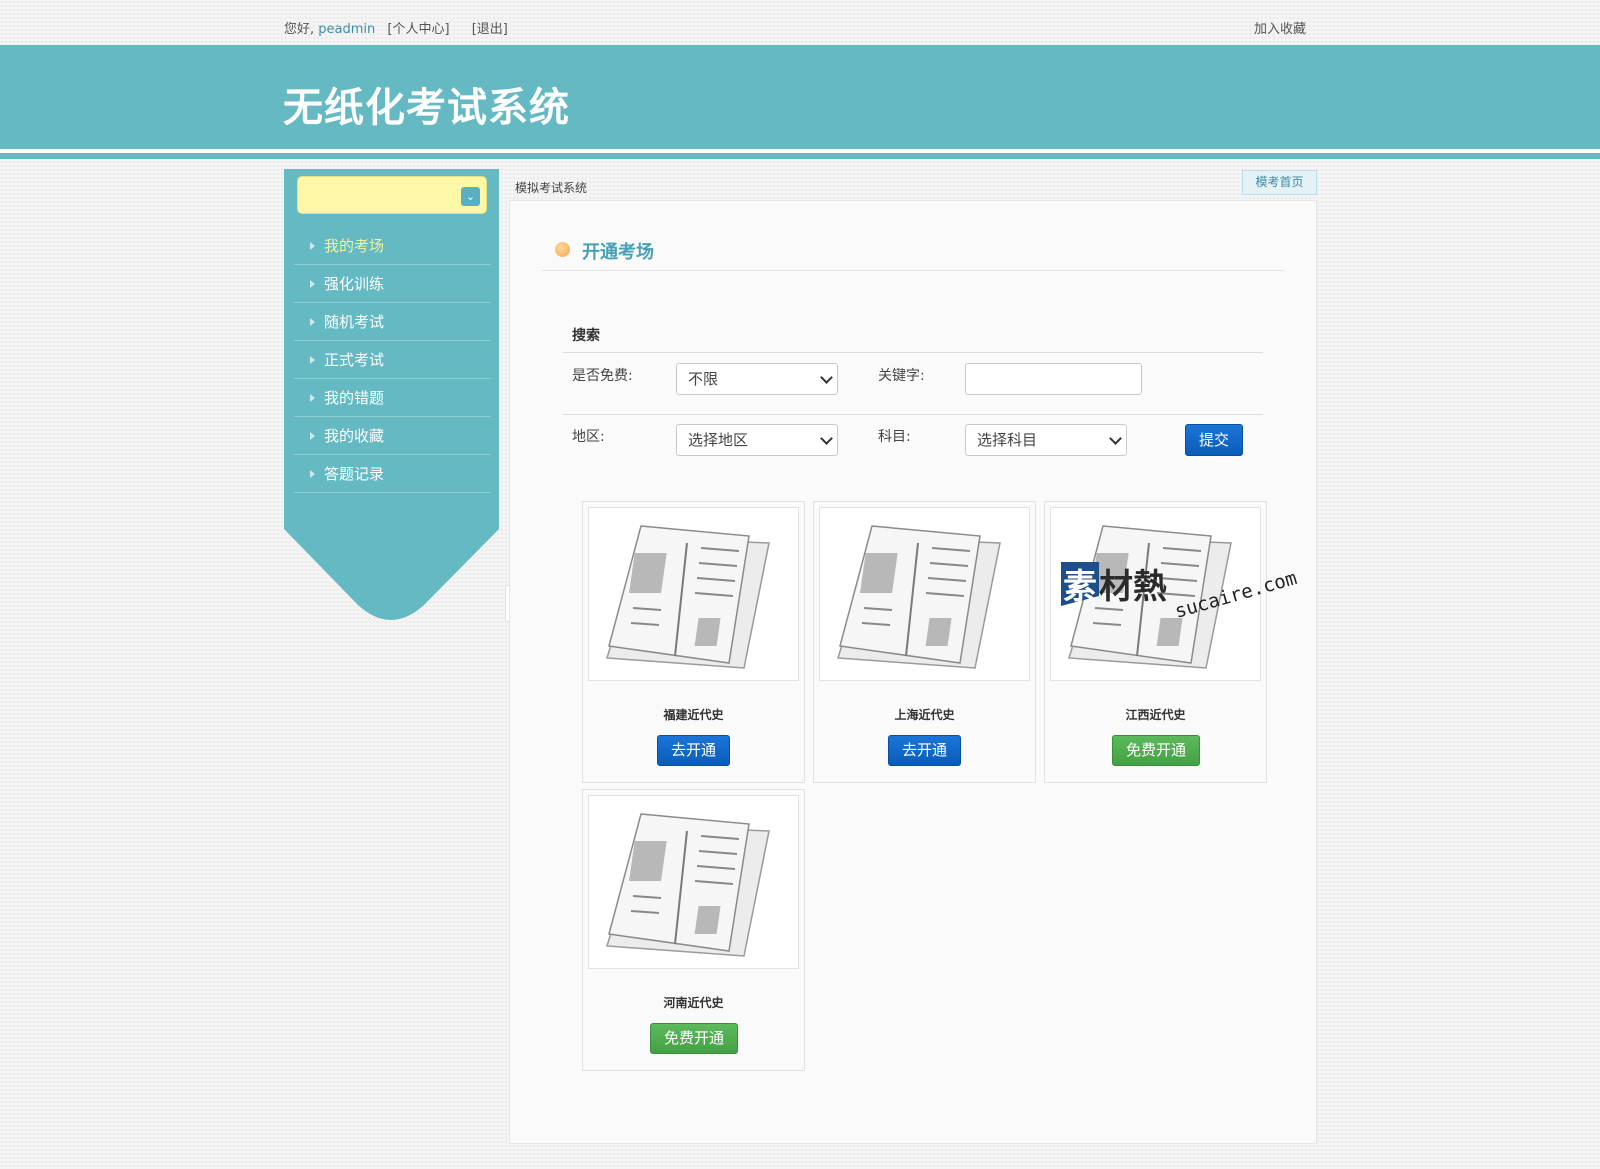 The height and width of the screenshot is (1169, 1600). What do you see at coordinates (586, 336) in the screenshot?
I see `search-heading: 搜索` at bounding box center [586, 336].